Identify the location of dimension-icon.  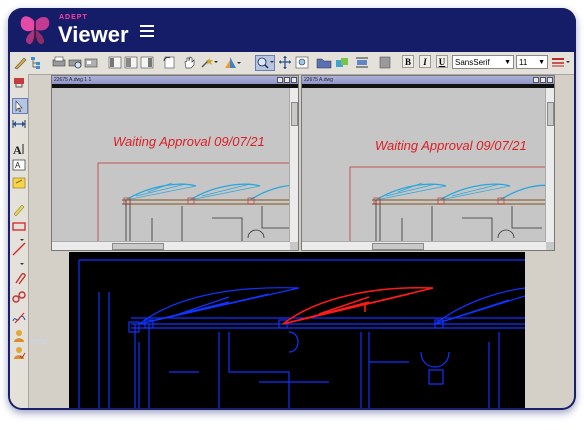
(19, 124).